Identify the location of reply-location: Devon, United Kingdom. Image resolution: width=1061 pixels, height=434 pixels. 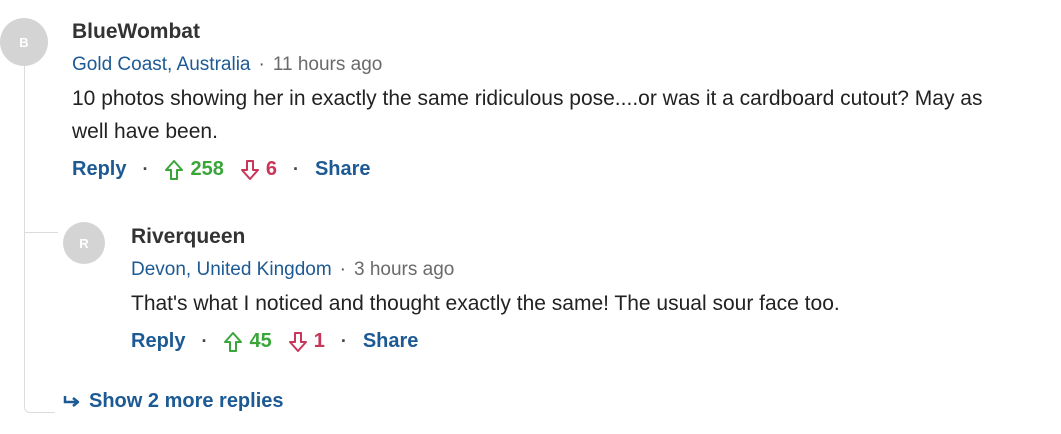
(231, 269).